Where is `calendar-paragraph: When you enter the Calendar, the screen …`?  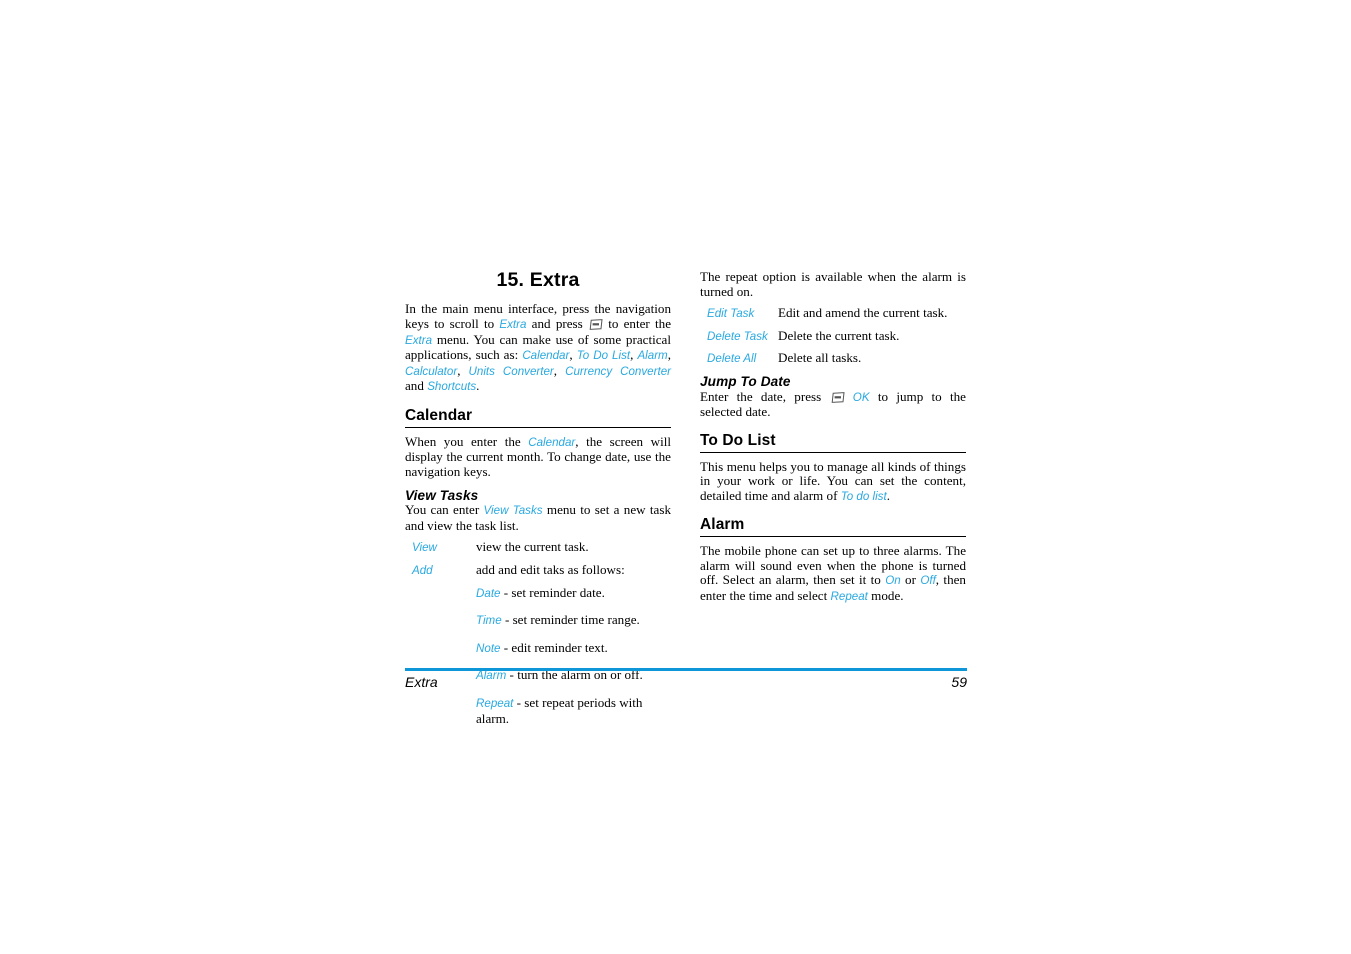 calendar-paragraph: When you enter the Calendar, the screen … is located at coordinates (538, 456).